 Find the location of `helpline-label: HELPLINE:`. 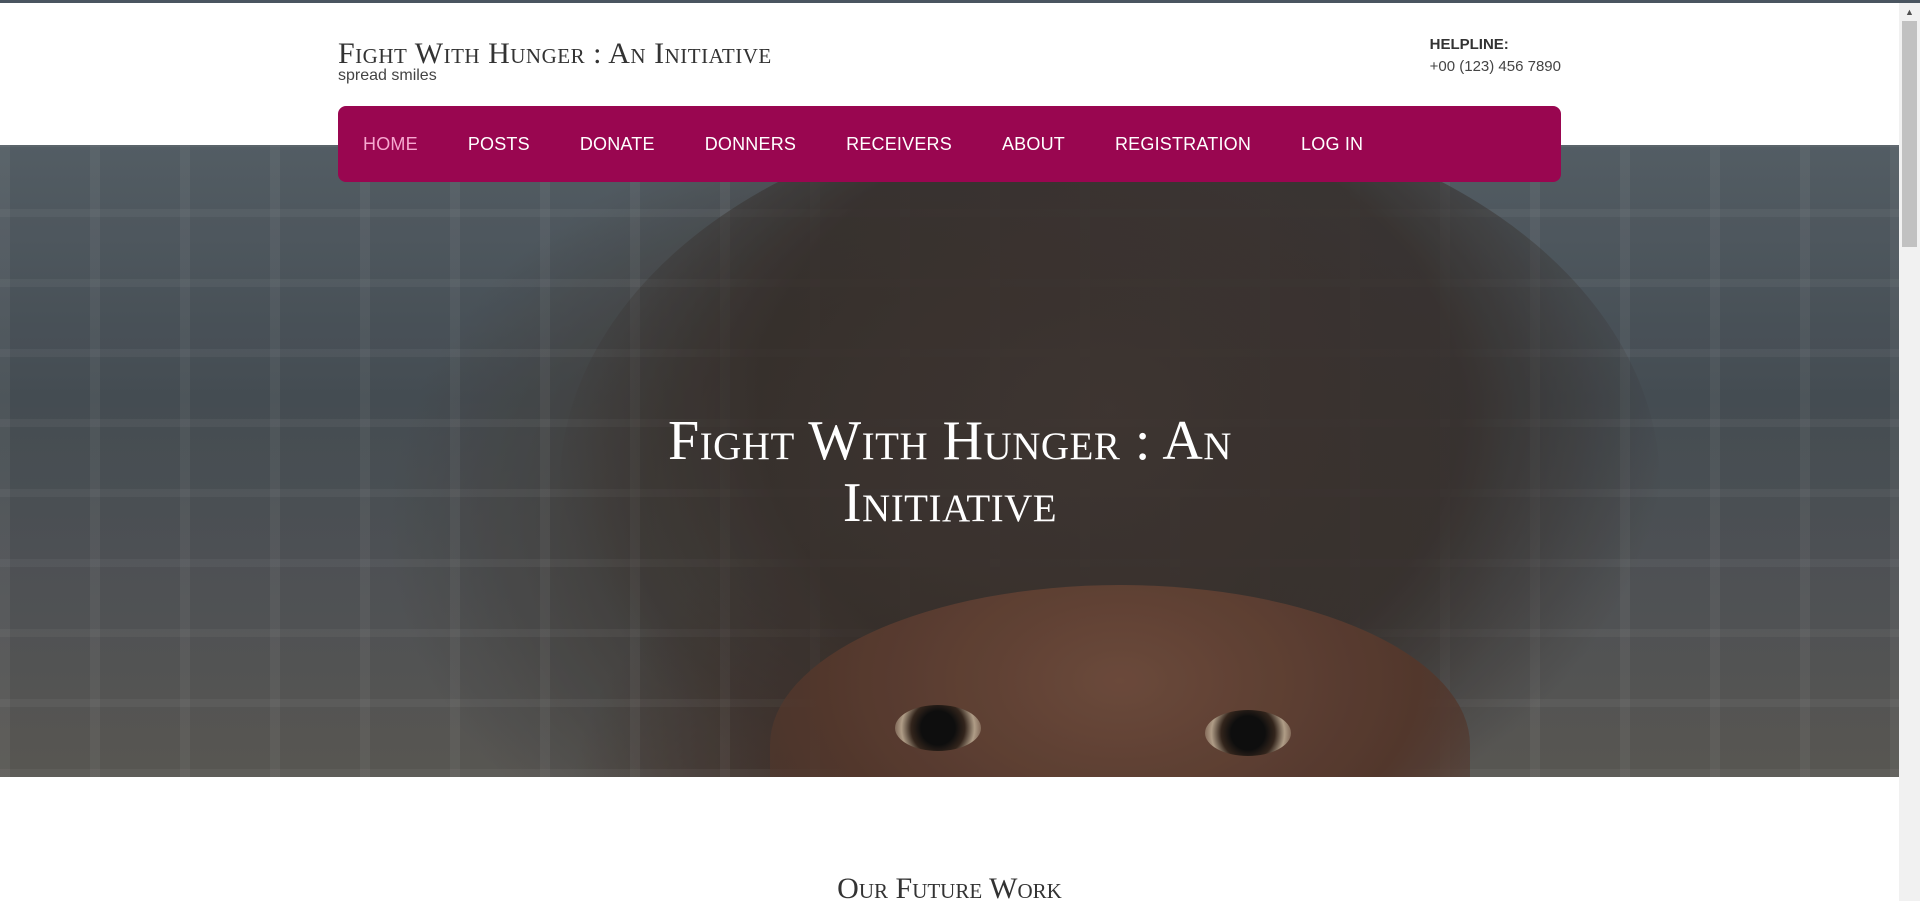

helpline-label: HELPLINE: is located at coordinates (1469, 44).